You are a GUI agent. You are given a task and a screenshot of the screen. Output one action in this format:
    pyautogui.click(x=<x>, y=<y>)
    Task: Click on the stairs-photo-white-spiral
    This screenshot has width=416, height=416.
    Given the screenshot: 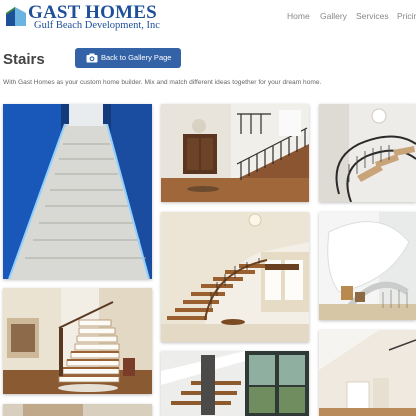 What is the action you would take?
    pyautogui.click(x=367, y=266)
    